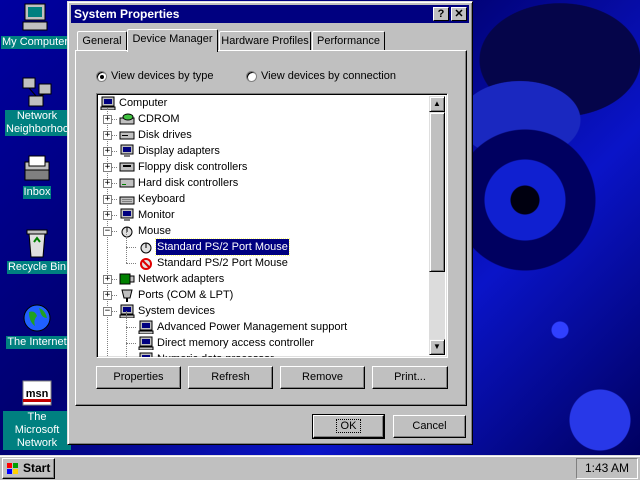 This screenshot has width=640, height=480. Describe the element at coordinates (262, 311) in the screenshot. I see `tree-category-row: − System devices` at that location.